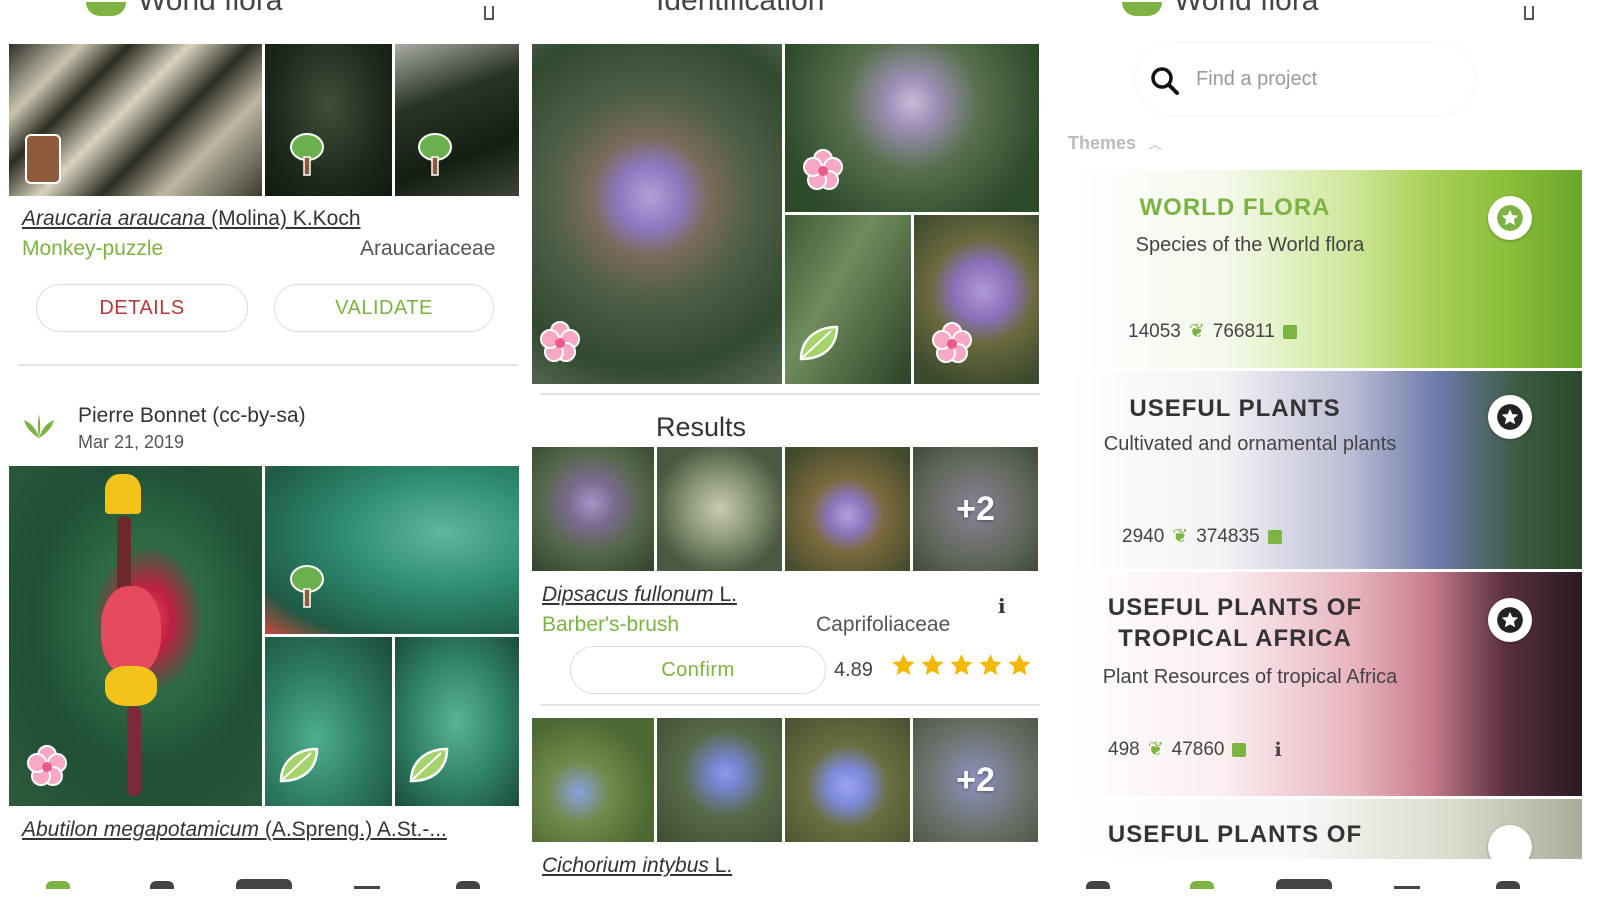 This screenshot has height=899, width=1600. I want to click on result1-species-name: Dipsacus fullonum L., so click(639, 595).